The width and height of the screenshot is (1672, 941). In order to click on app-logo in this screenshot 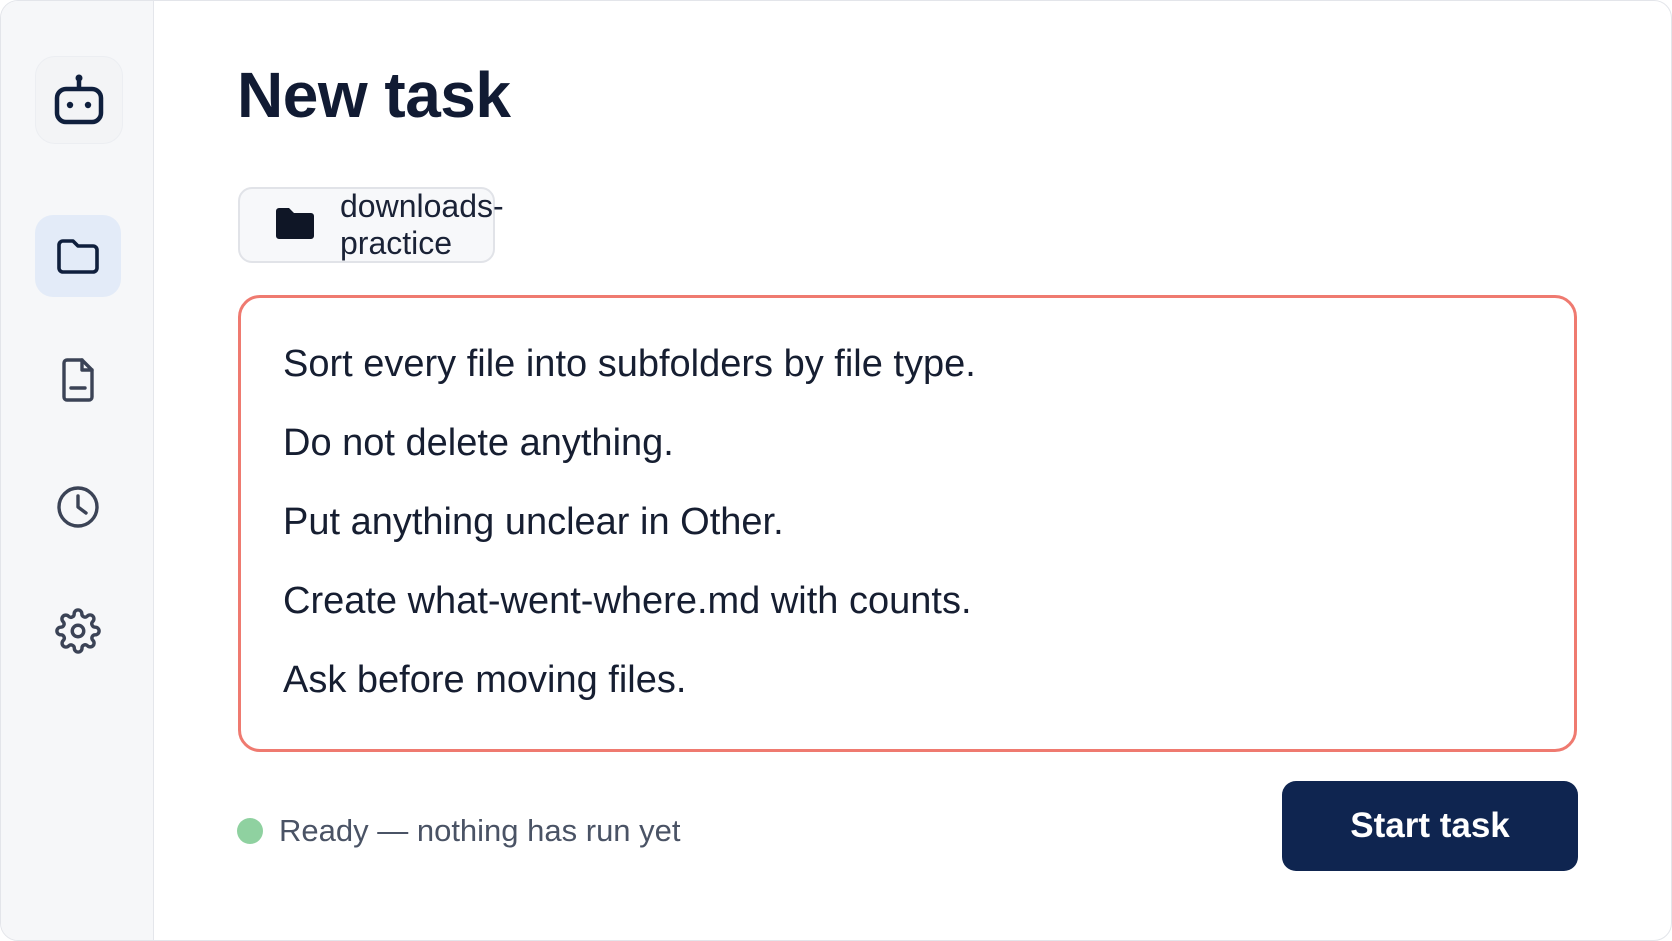, I will do `click(79, 100)`.